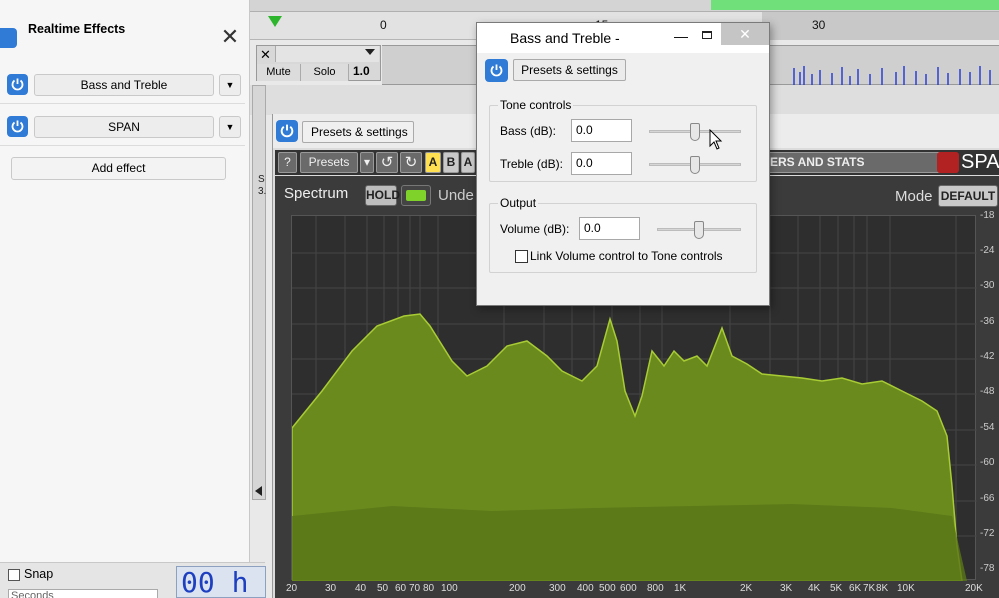 The height and width of the screenshot is (598, 999). Describe the element at coordinates (415, 588) in the screenshot. I see `freq-tick: 70` at that location.